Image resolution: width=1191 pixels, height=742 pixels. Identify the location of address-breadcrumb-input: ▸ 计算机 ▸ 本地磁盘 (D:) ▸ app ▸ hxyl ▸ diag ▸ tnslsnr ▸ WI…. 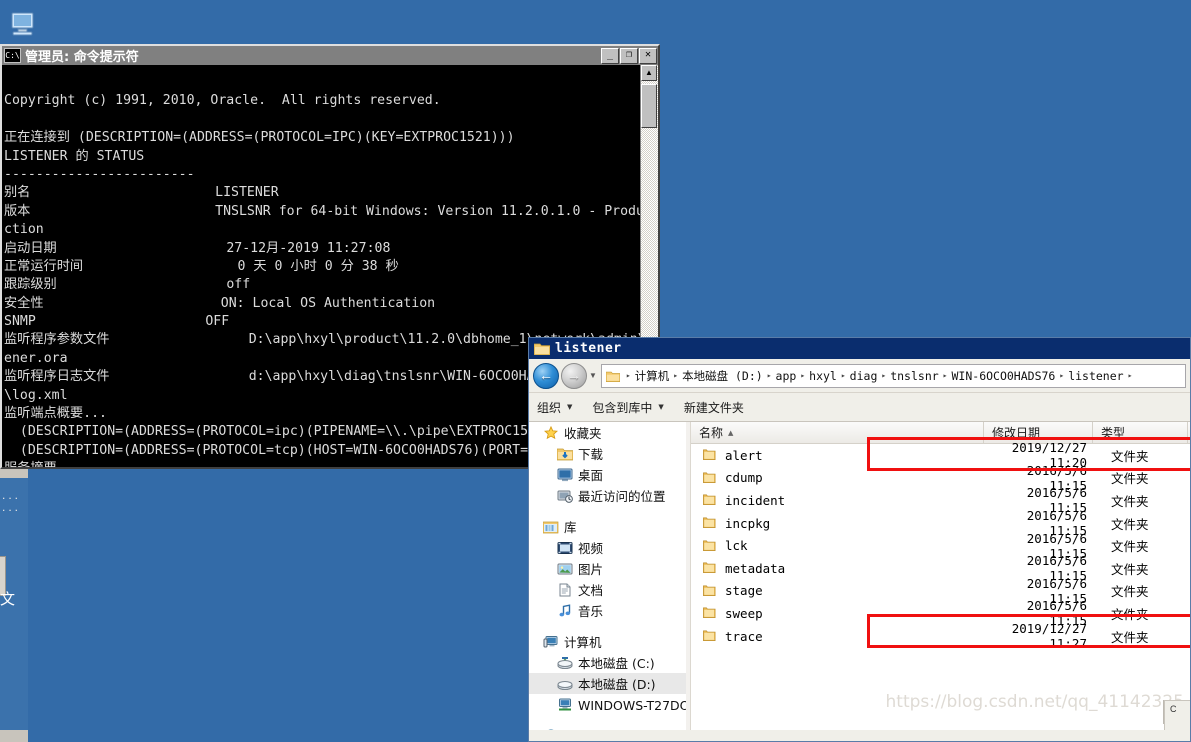
(893, 375).